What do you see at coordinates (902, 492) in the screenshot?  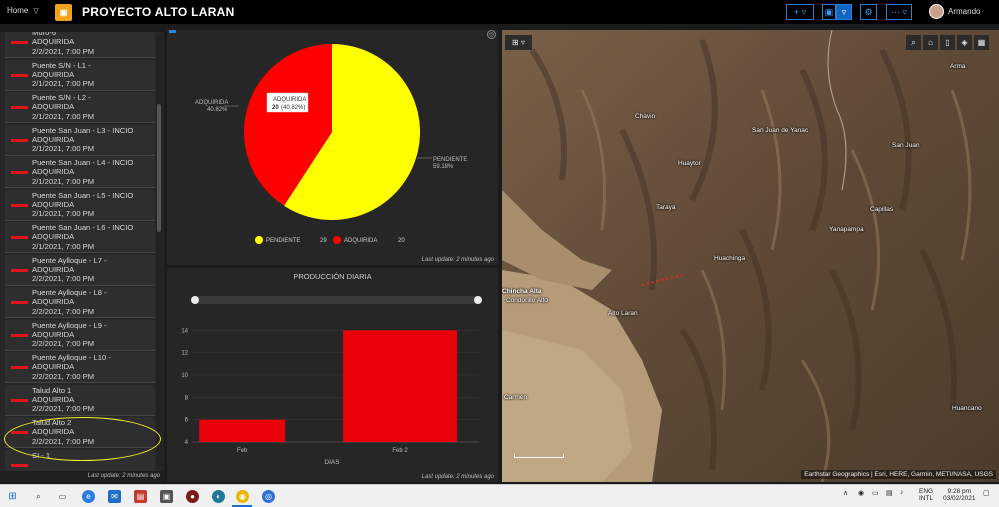 I see `volume-icon: ♪` at bounding box center [902, 492].